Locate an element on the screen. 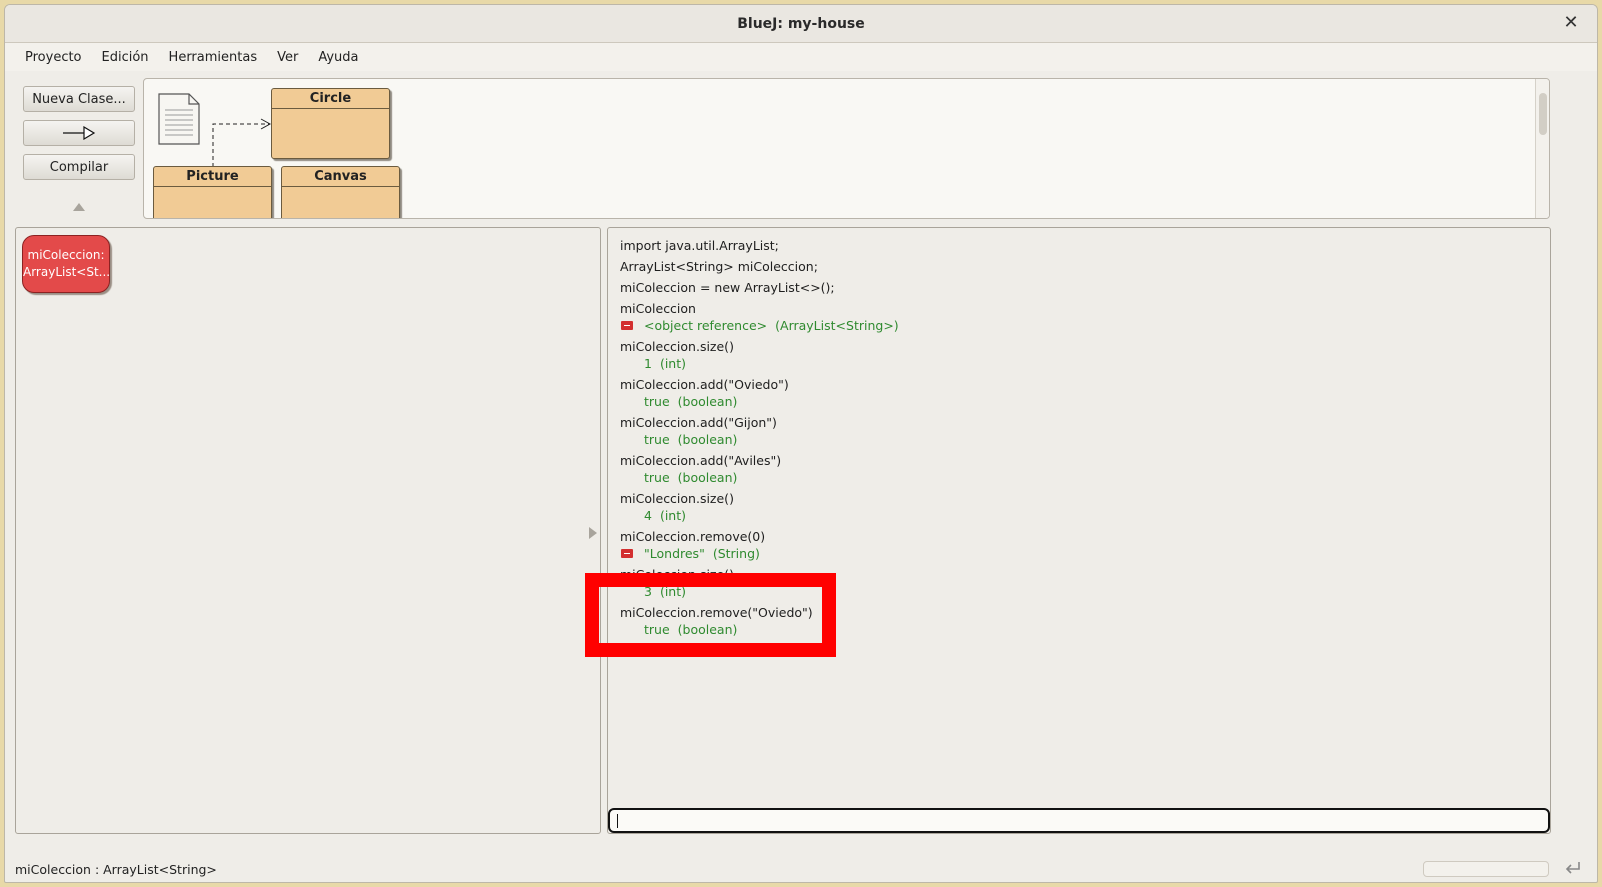  codepad-command: import java.util.ArrayList; is located at coordinates (699, 245).